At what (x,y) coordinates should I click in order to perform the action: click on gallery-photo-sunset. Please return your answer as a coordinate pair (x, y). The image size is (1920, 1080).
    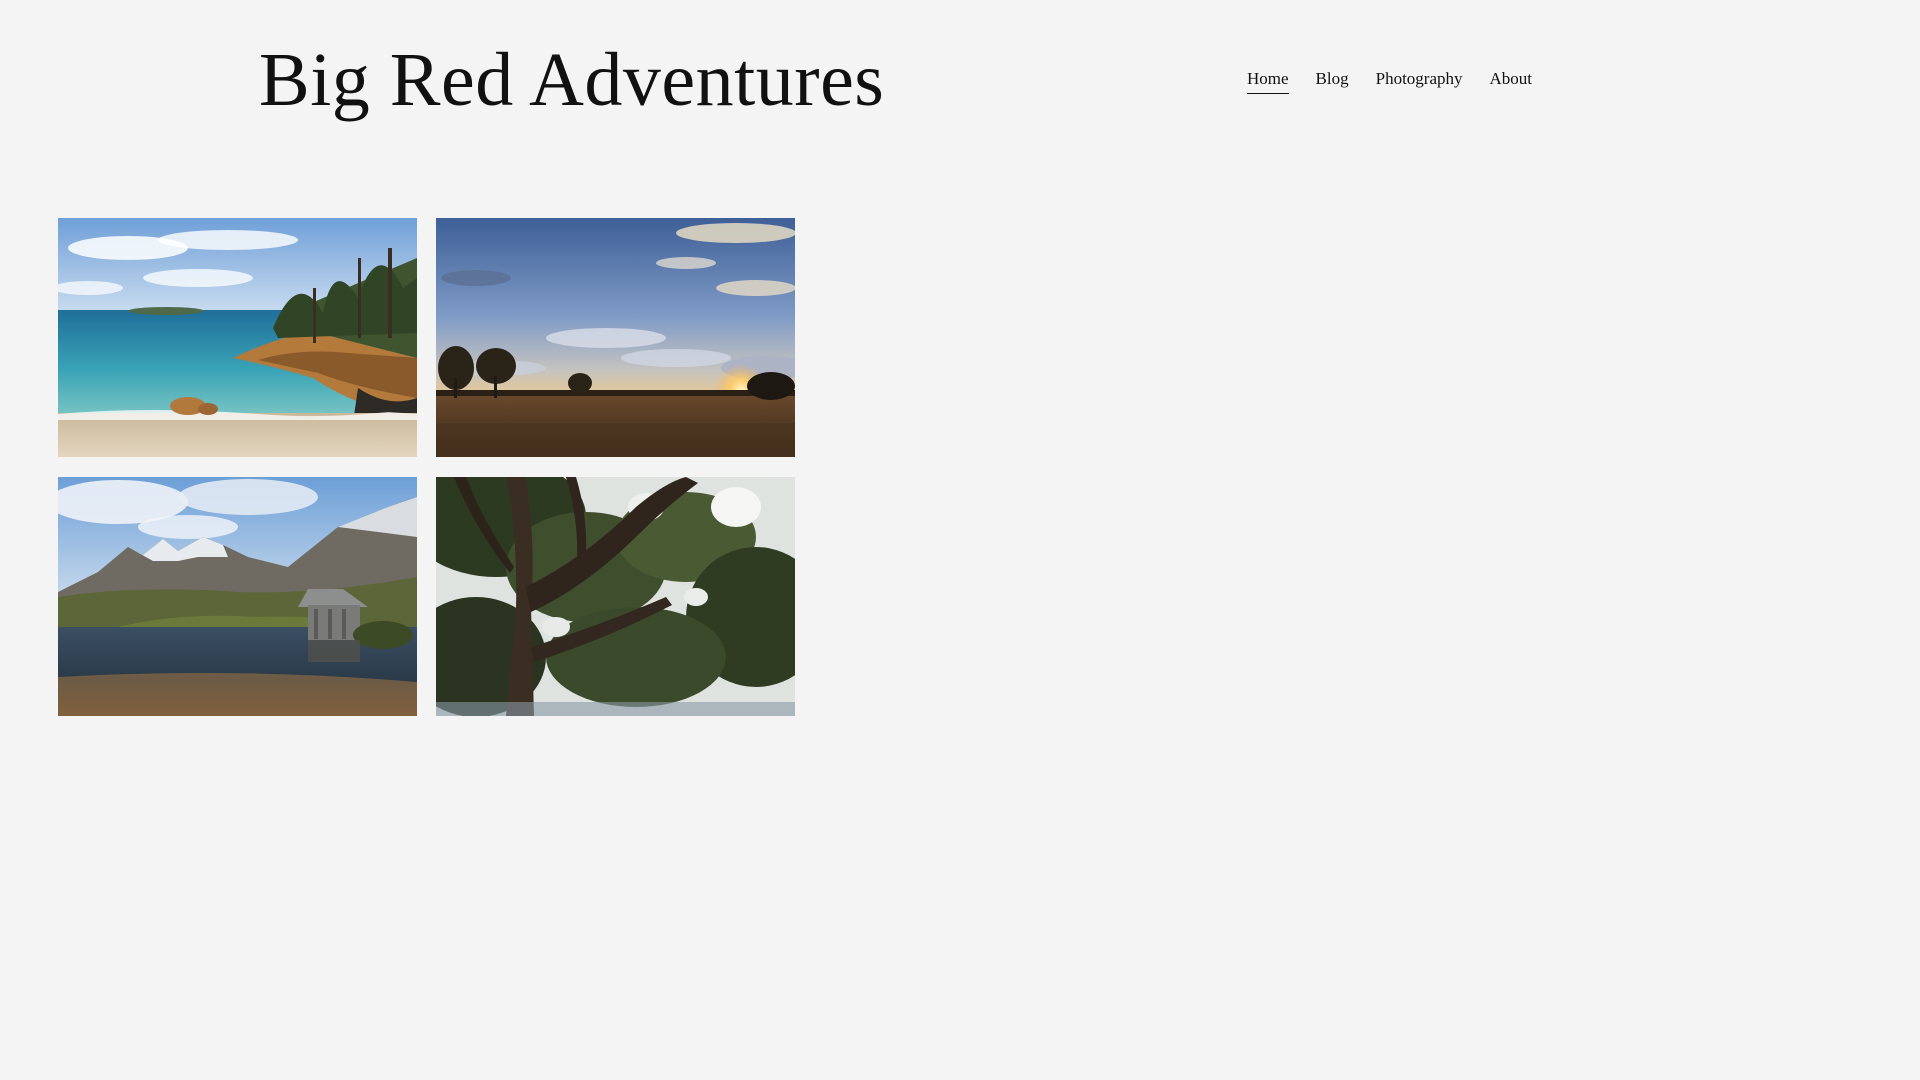
    Looking at the image, I should click on (615, 337).